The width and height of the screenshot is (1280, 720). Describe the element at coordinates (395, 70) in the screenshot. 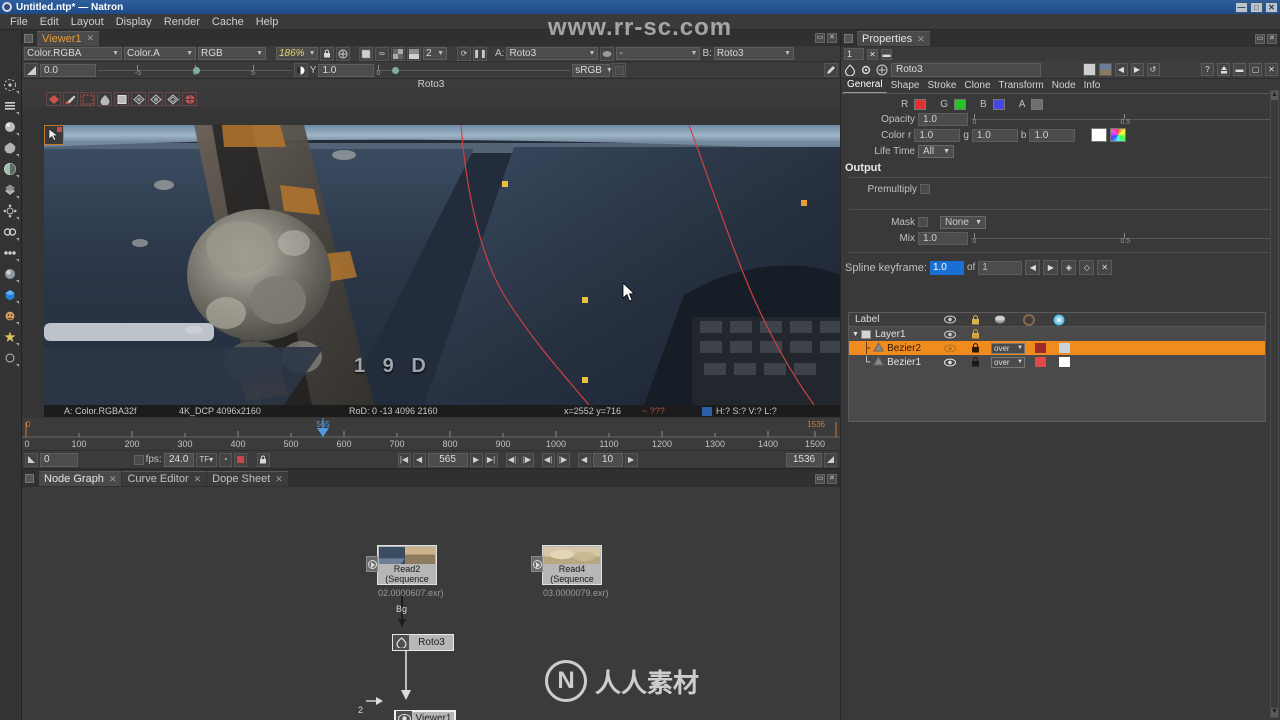

I see `gamma-slider-knob` at that location.